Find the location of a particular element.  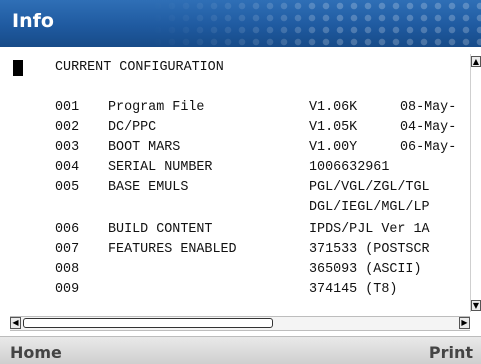

config-row: 005 BASE EMULS PGL/VGL/ZGL/TGL is located at coordinates (240, 188).